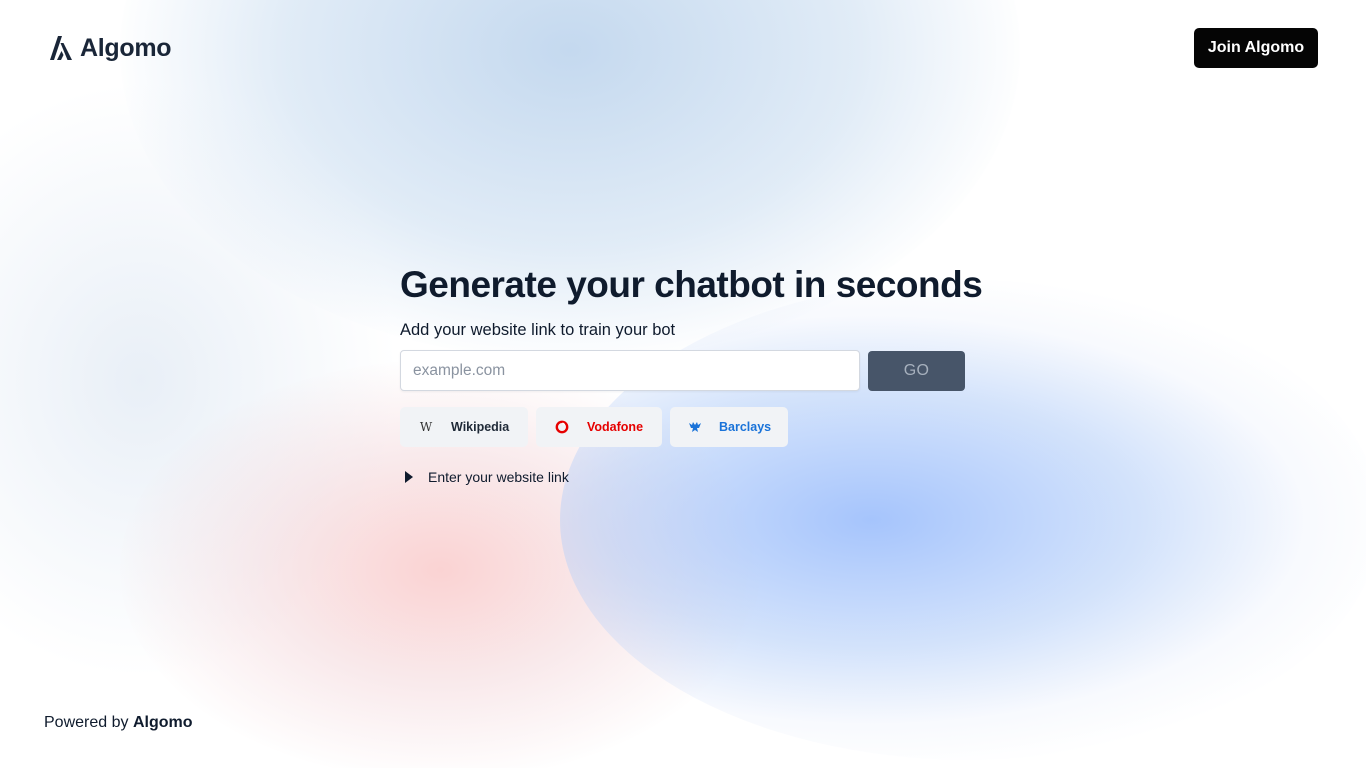 The height and width of the screenshot is (768, 1366). I want to click on disclosure-label: Enter your website link, so click(498, 477).